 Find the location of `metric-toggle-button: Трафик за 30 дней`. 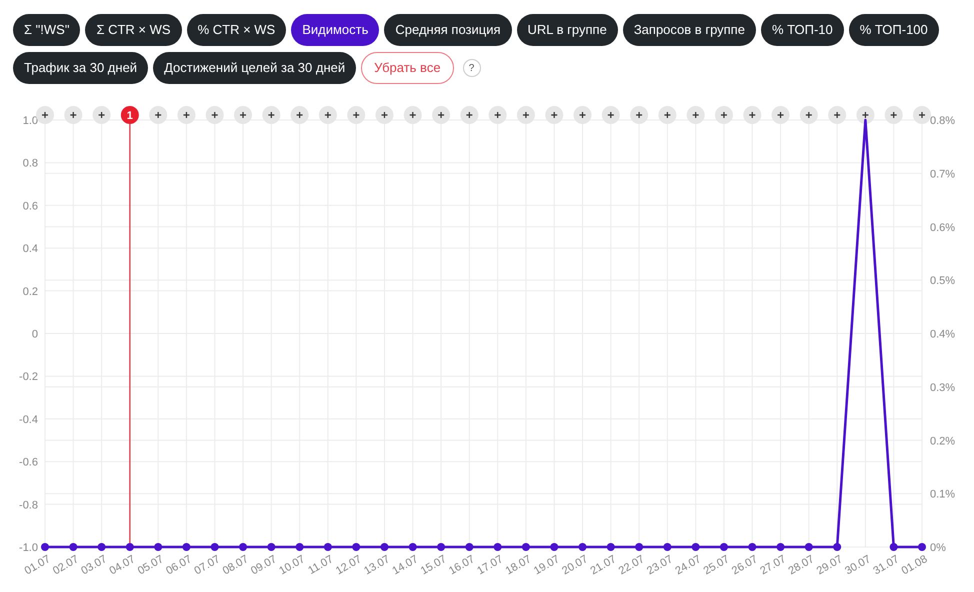

metric-toggle-button: Трафик за 30 дней is located at coordinates (80, 68).